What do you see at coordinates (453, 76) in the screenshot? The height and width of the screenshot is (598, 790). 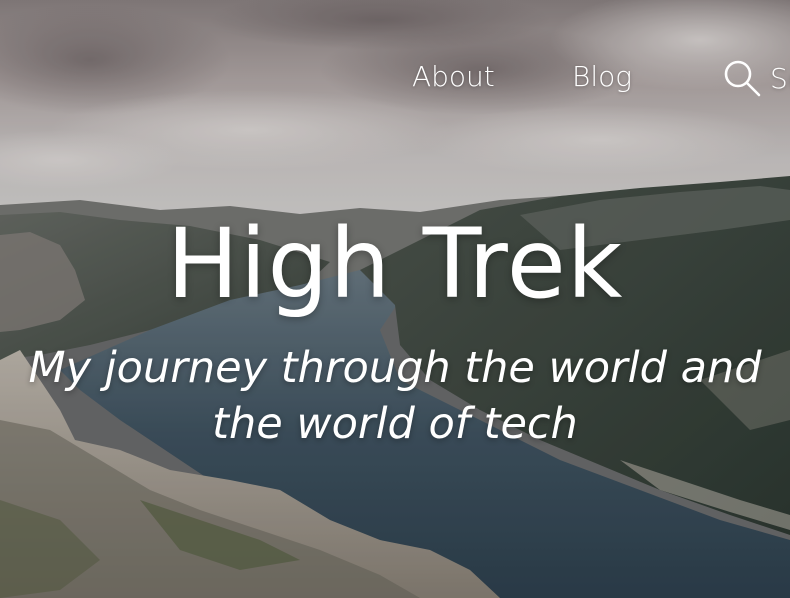 I see `nav-link-about: About` at bounding box center [453, 76].